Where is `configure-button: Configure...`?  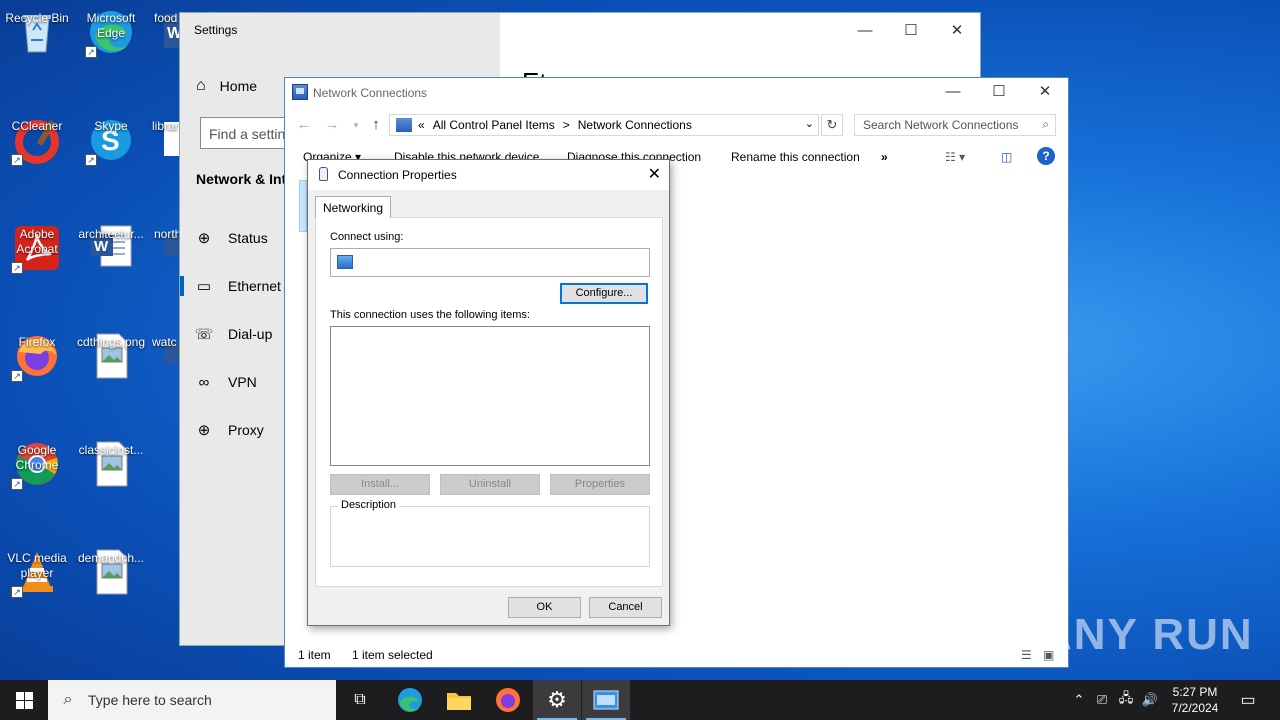
configure-button: Configure... is located at coordinates (604, 293).